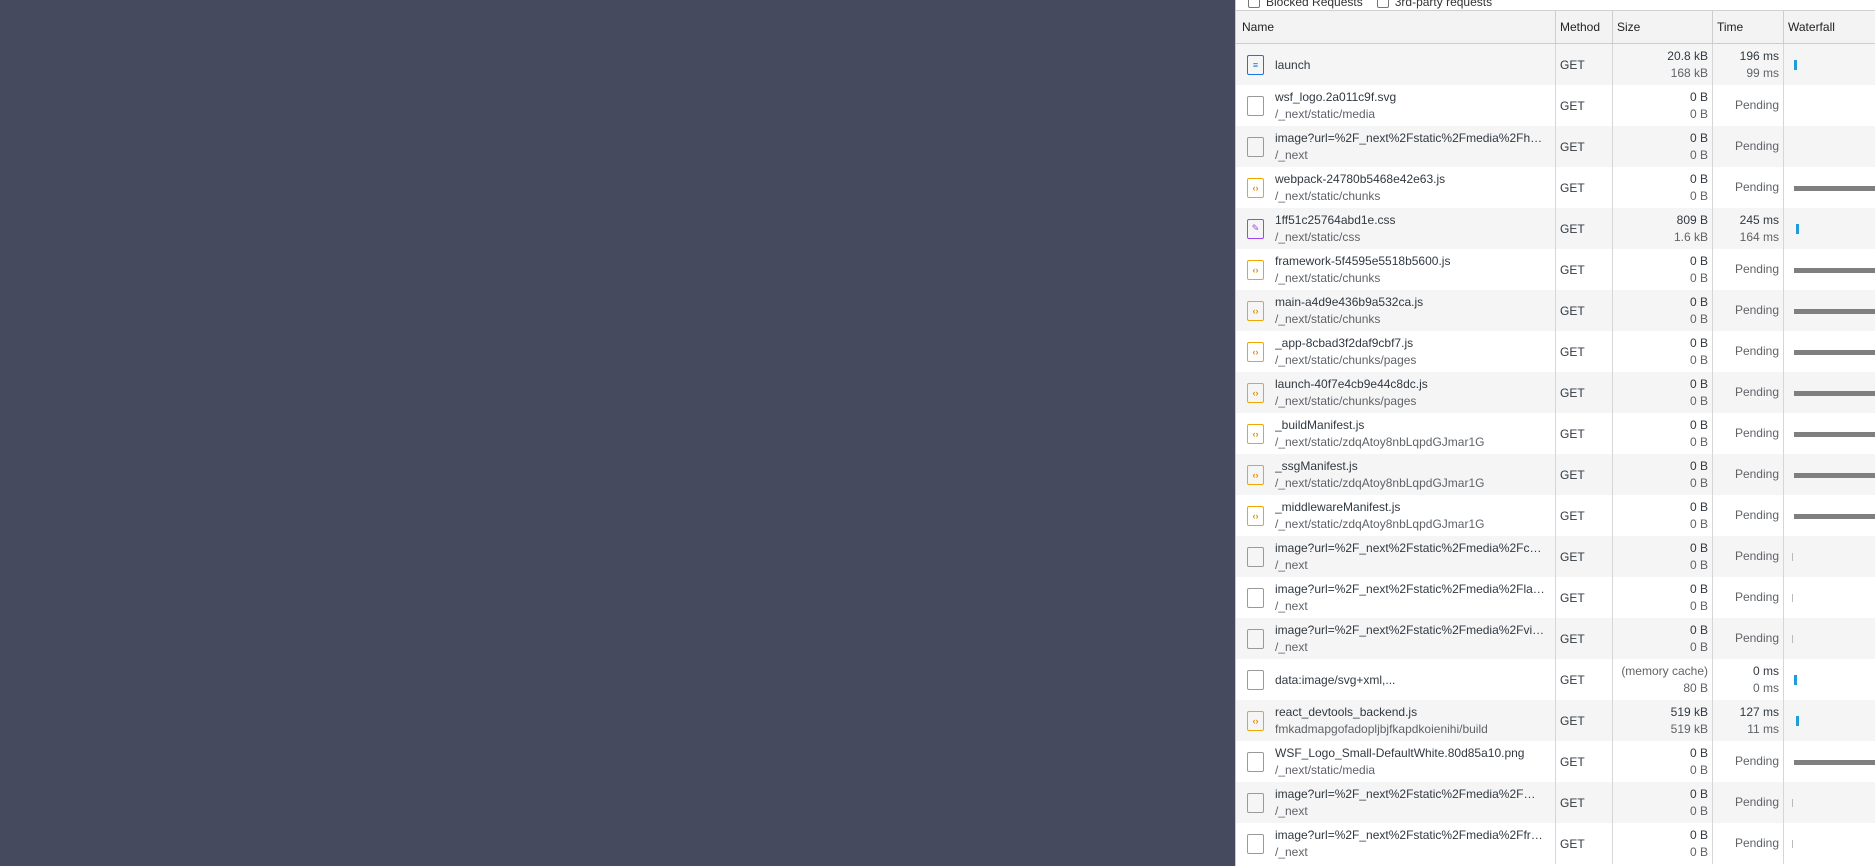 The width and height of the screenshot is (1875, 866). I want to click on third-party-requests-checkbox: 3rd-party requests, so click(1434, 4).